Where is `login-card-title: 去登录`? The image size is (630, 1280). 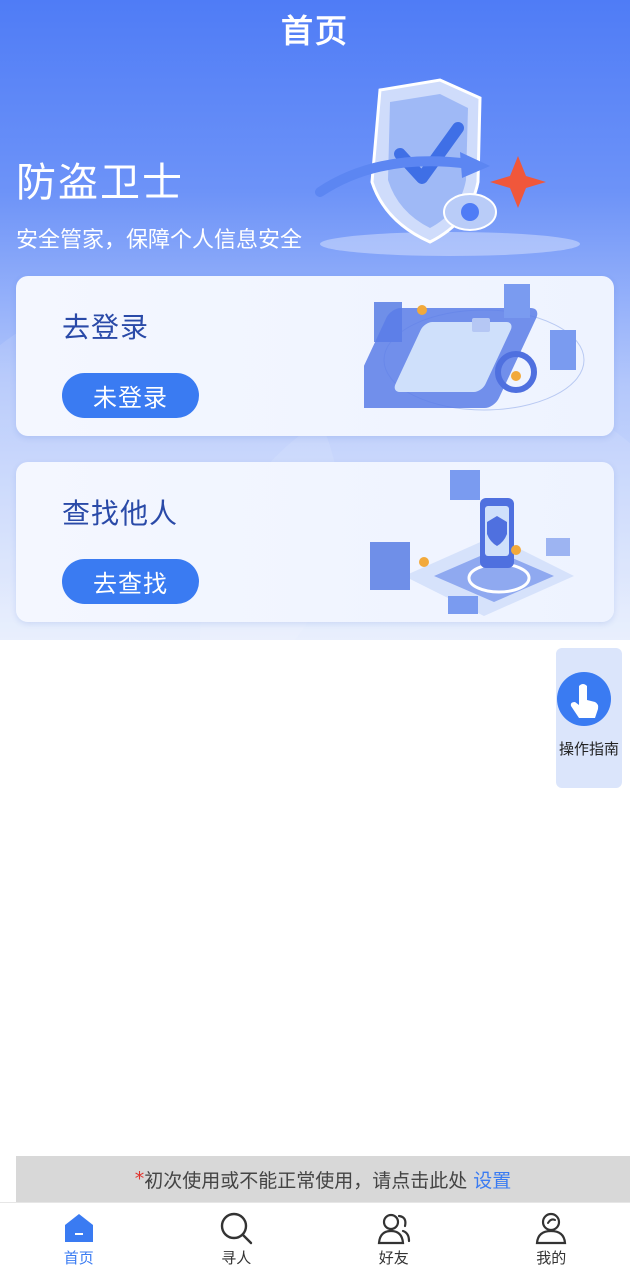 login-card-title: 去登录 is located at coordinates (106, 327).